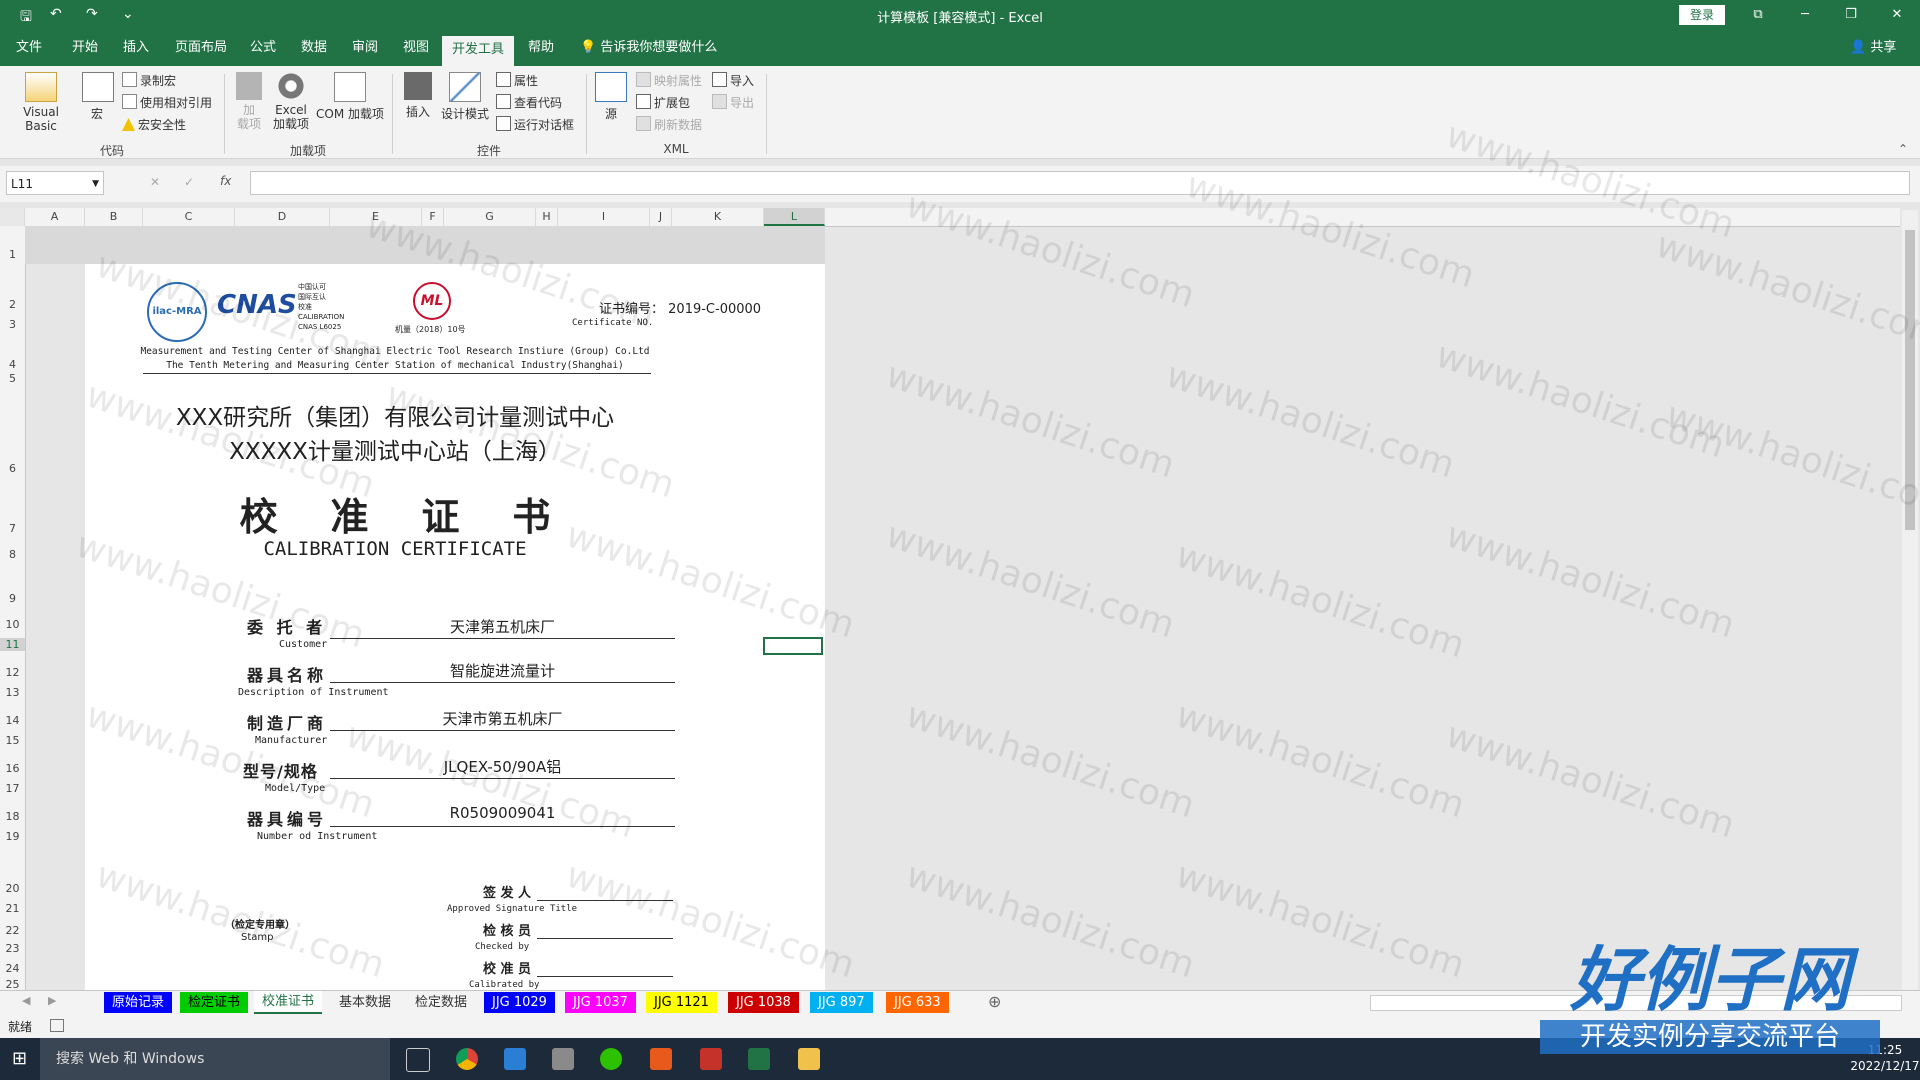  I want to click on insert-function-icon: fx, so click(225, 181).